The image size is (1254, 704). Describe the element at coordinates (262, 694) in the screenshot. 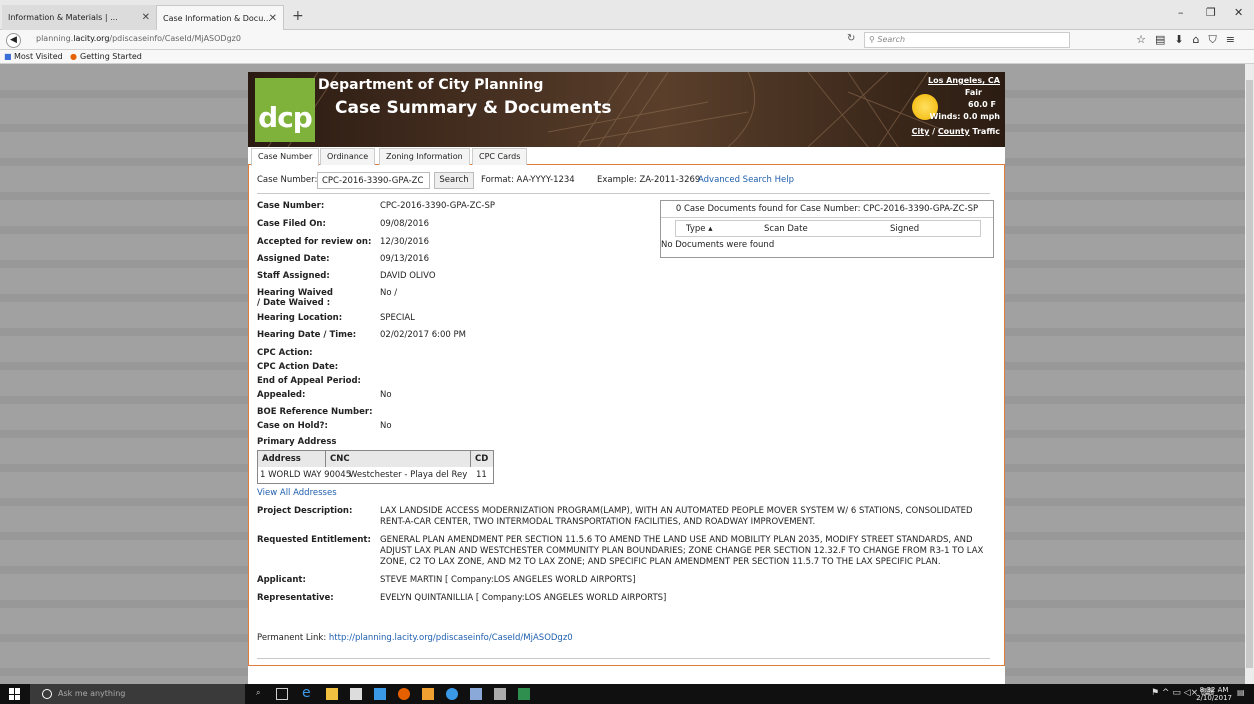

I see `microphone-icon: ⌕` at that location.